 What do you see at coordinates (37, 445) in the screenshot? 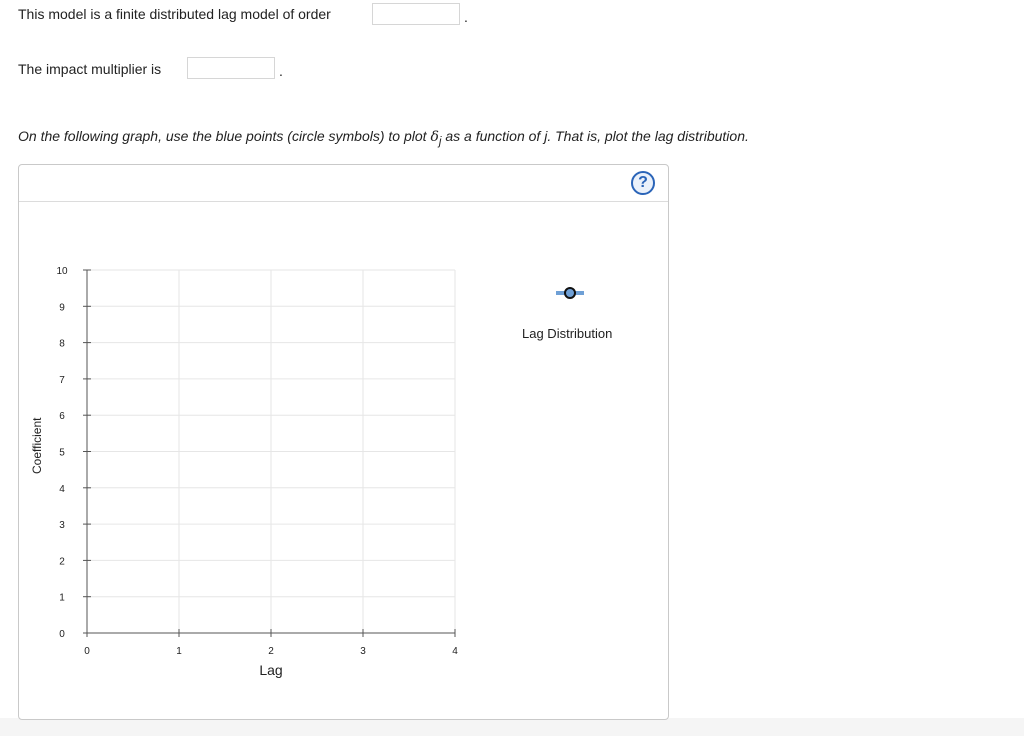
I see `y-axis-title: Coefficient` at bounding box center [37, 445].